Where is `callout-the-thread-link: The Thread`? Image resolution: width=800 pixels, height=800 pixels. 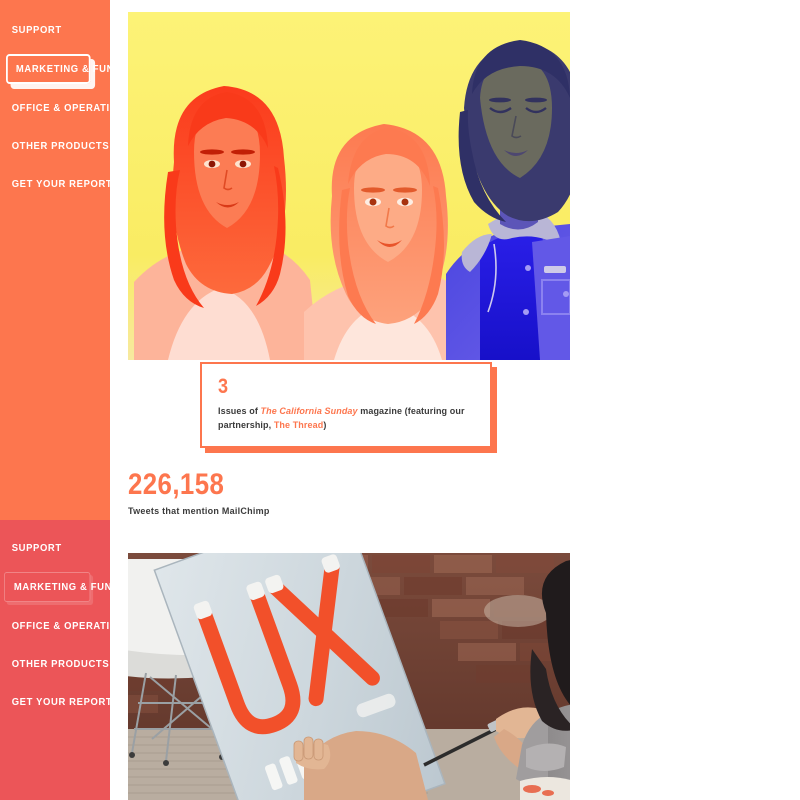
callout-the-thread-link: The Thread is located at coordinates (299, 425).